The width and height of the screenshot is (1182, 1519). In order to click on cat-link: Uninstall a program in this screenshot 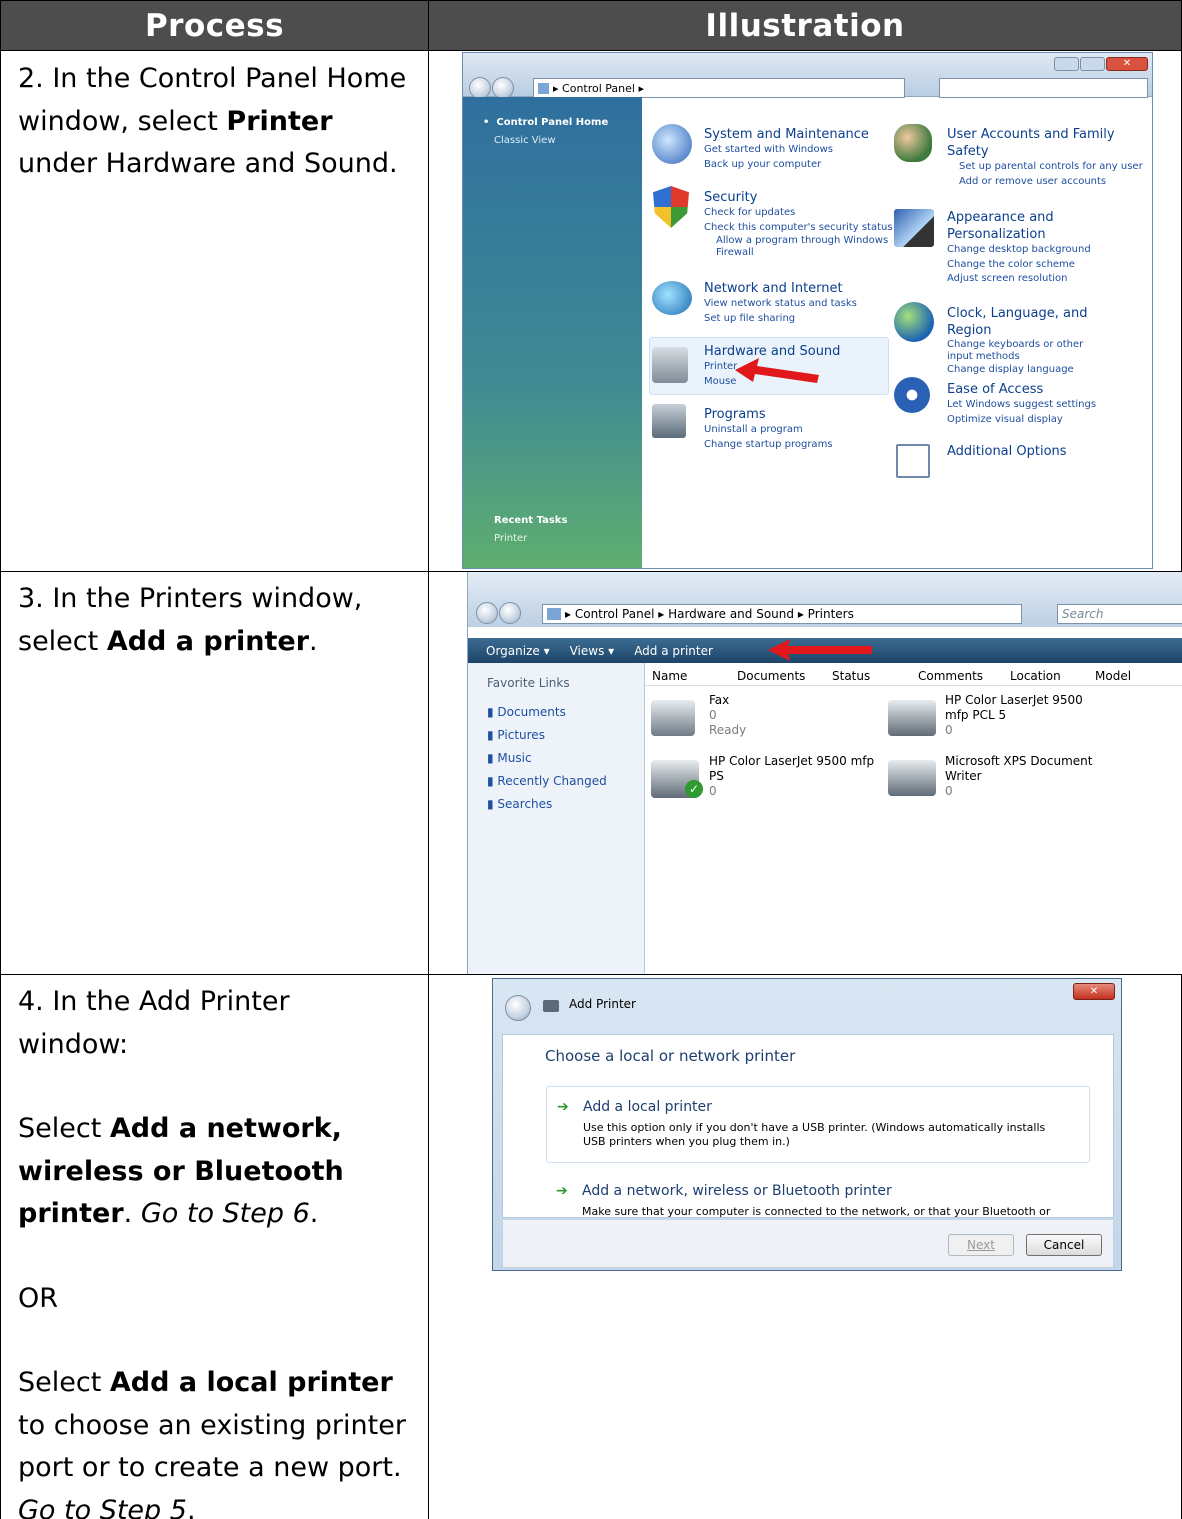, I will do `click(768, 430)`.